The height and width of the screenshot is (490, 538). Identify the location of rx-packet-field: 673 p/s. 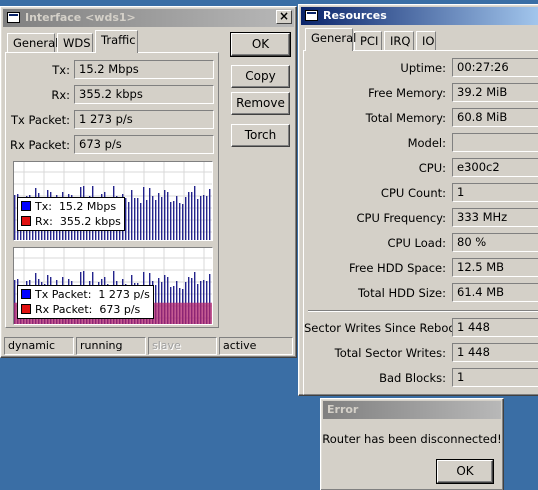
(144, 144).